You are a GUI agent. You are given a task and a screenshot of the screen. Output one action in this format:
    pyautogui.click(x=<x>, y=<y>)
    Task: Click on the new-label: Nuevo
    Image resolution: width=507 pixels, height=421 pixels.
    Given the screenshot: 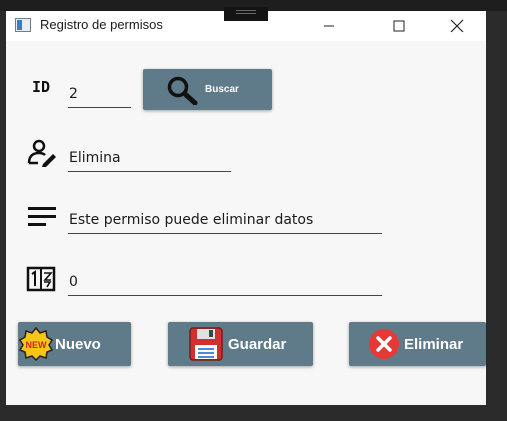 What is the action you would take?
    pyautogui.click(x=78, y=344)
    